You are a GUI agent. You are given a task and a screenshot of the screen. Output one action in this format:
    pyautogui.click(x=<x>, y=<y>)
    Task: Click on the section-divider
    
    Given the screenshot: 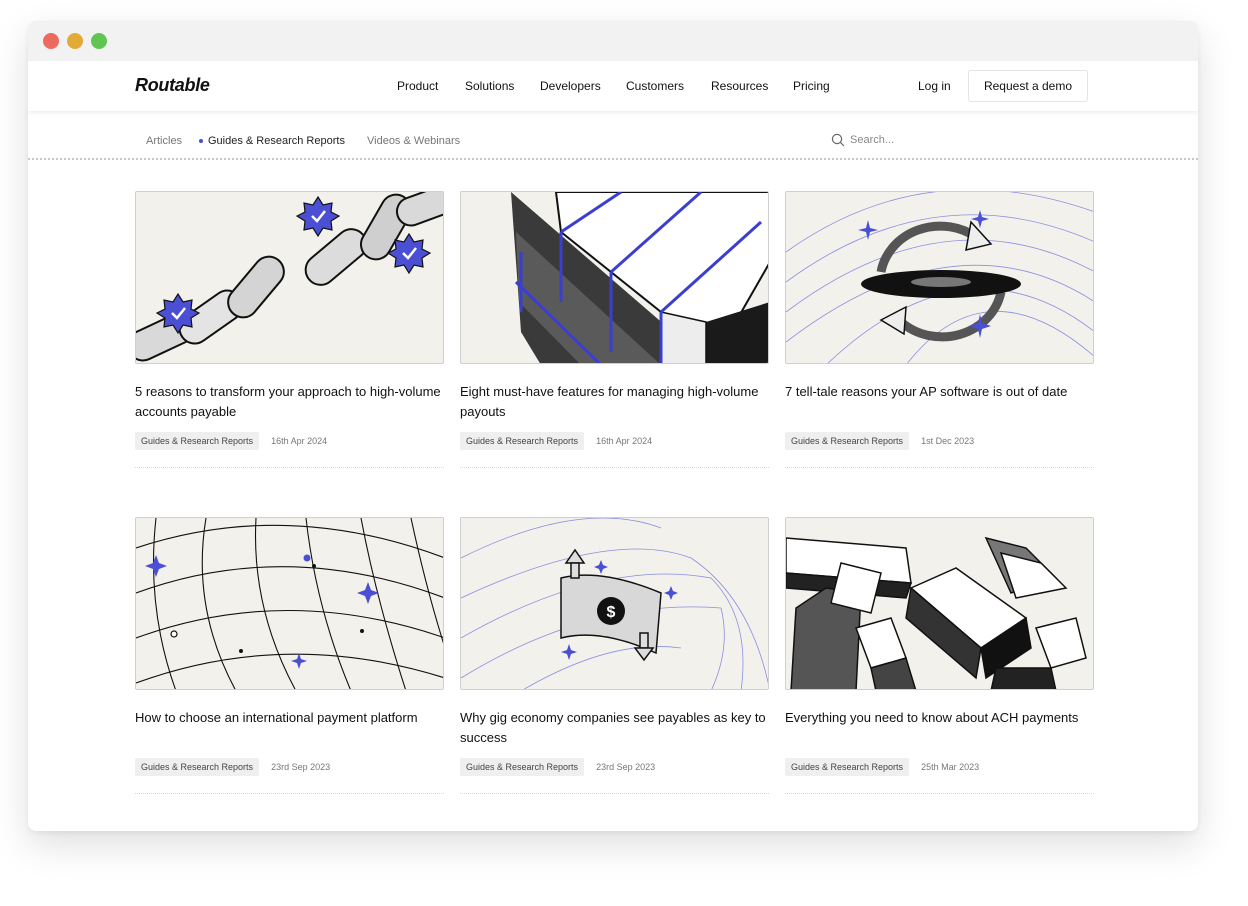 What is the action you would take?
    pyautogui.click(x=613, y=159)
    